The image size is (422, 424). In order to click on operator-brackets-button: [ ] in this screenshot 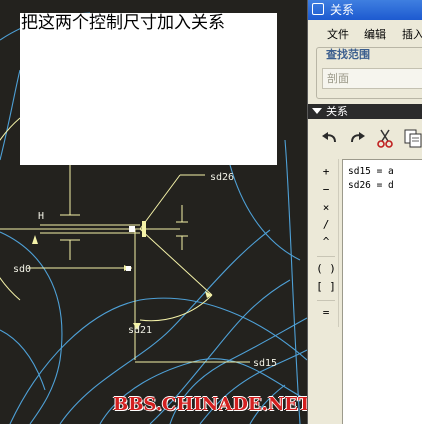, I will do `click(326, 286)`.